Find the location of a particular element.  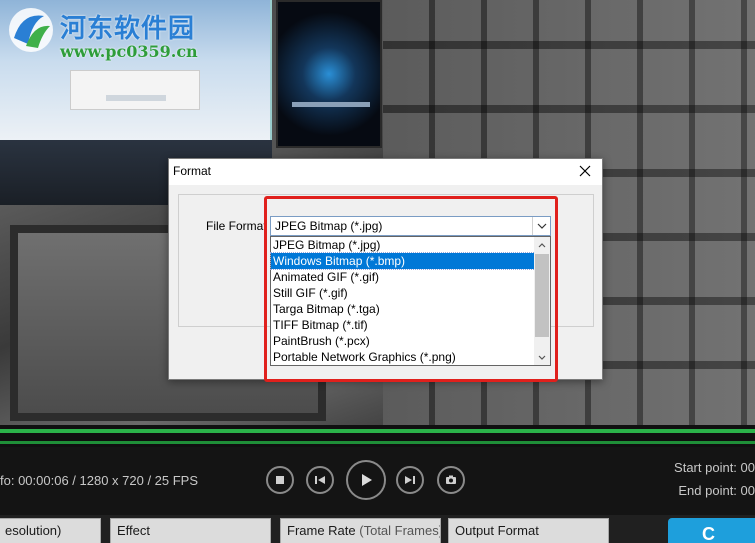

dialog-title: Format is located at coordinates (192, 171).